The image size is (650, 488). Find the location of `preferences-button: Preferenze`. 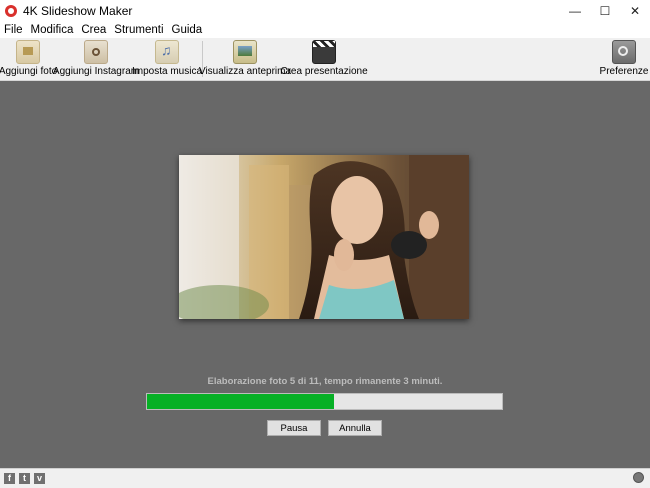

preferences-button: Preferenze is located at coordinates (624, 59).